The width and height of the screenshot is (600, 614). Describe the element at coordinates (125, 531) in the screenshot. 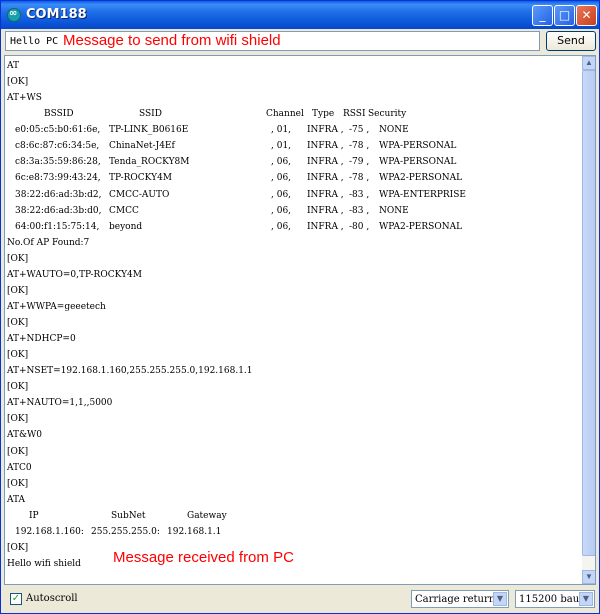

I see `subnet-value: 255.255.255.0:` at that location.